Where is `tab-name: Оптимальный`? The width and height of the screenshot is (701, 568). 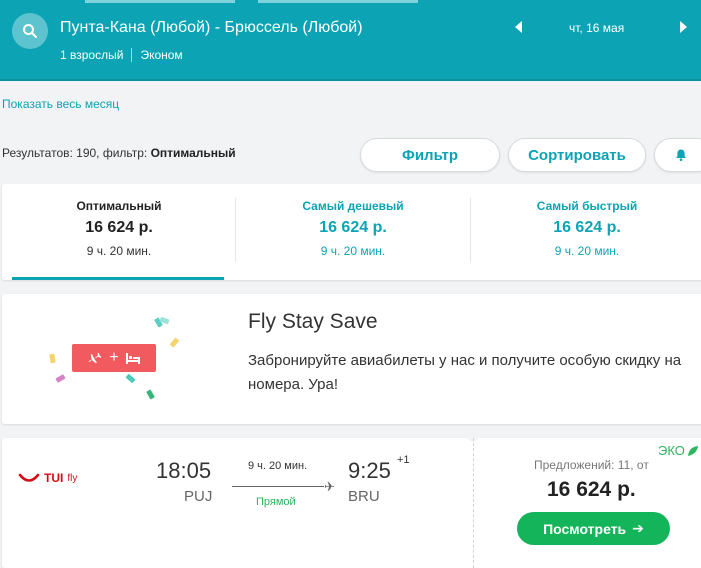 tab-name: Оптимальный is located at coordinates (119, 206).